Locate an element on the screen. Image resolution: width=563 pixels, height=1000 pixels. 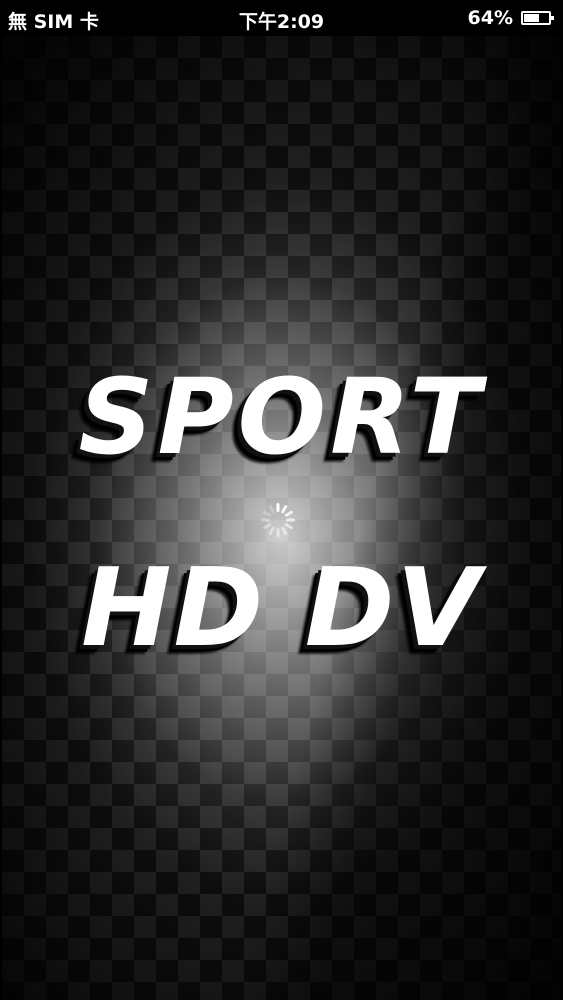
status-bar: 無 SIM 卡 下午2:09 64% is located at coordinates (281, 18).